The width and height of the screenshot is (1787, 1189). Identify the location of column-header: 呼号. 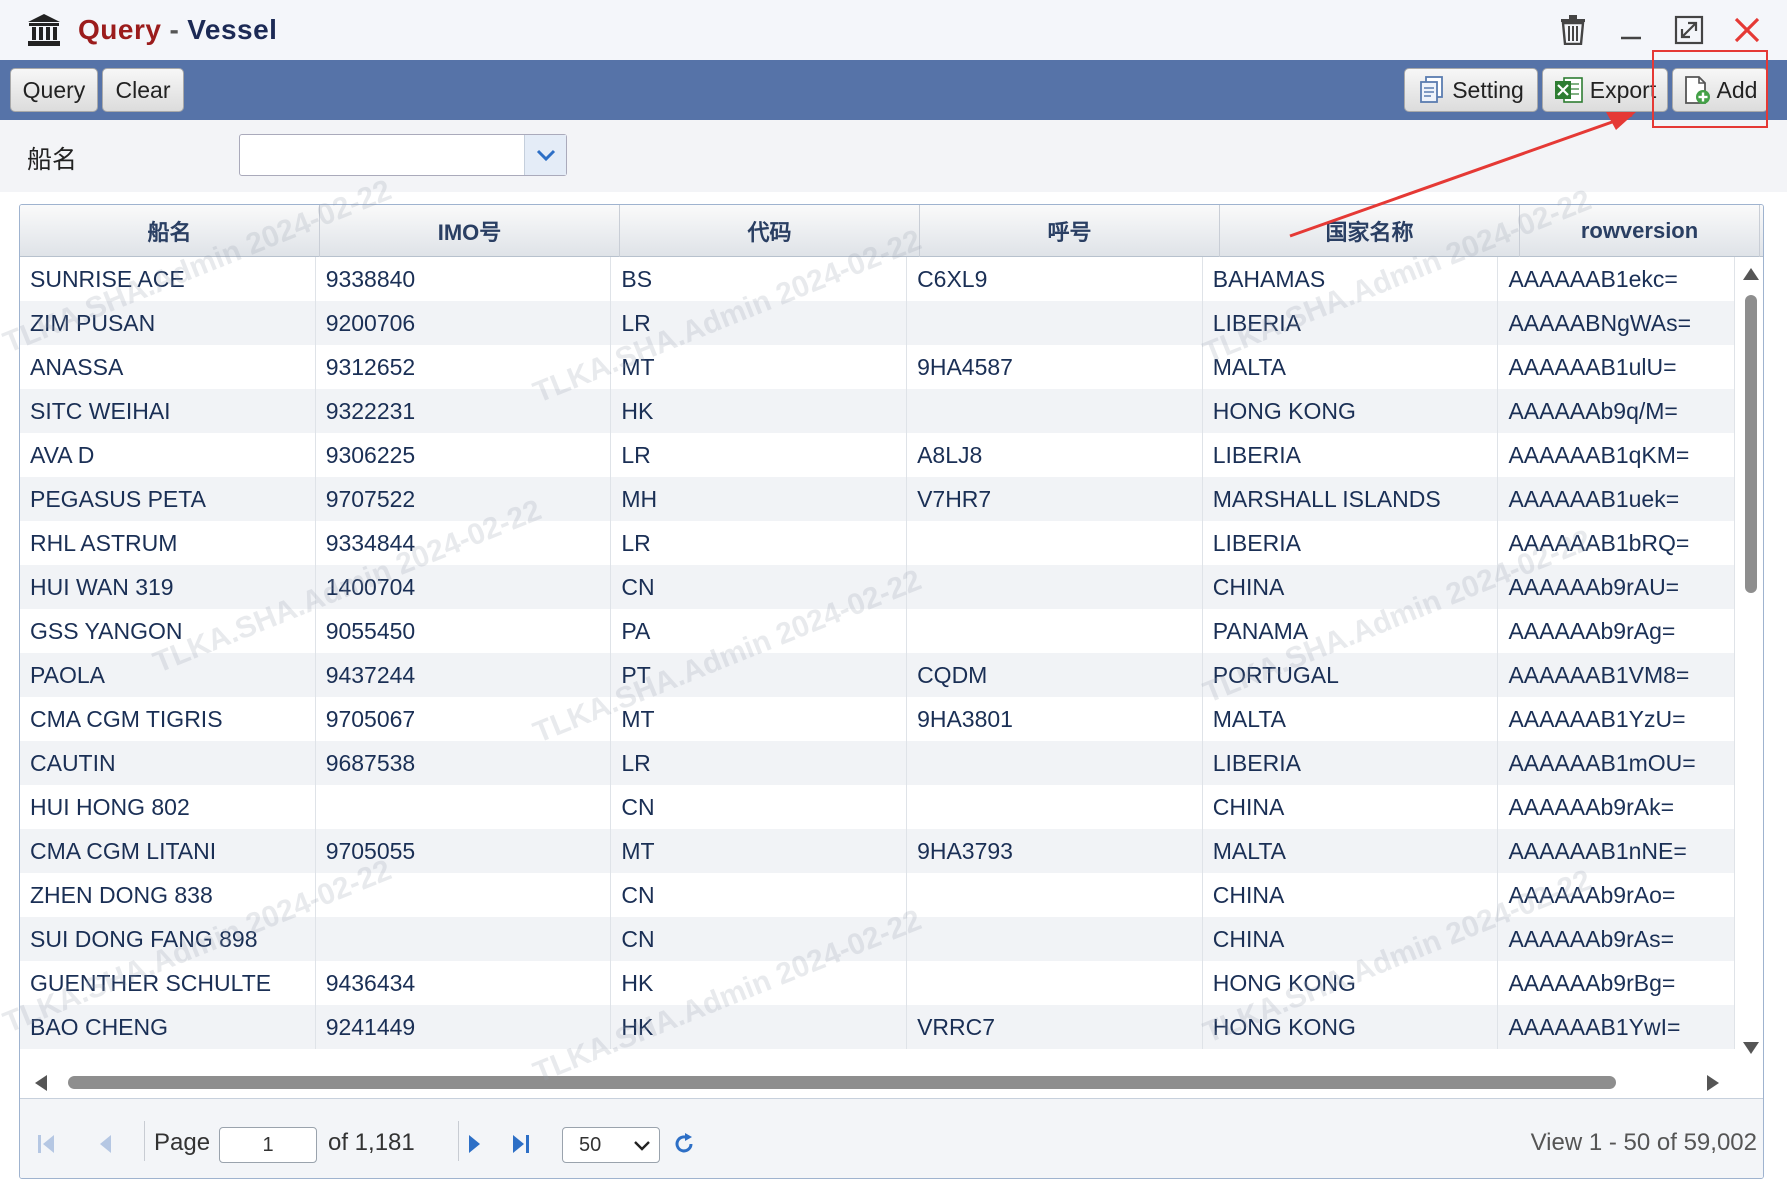
(1070, 231).